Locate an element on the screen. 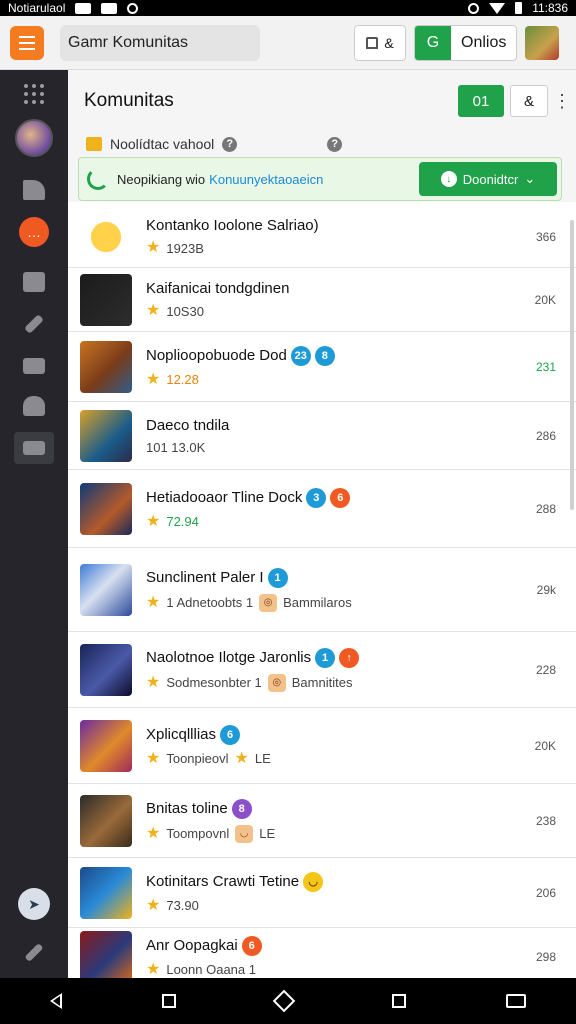  item-name: Kotinitars Crawti Tetine is located at coordinates (223, 881).